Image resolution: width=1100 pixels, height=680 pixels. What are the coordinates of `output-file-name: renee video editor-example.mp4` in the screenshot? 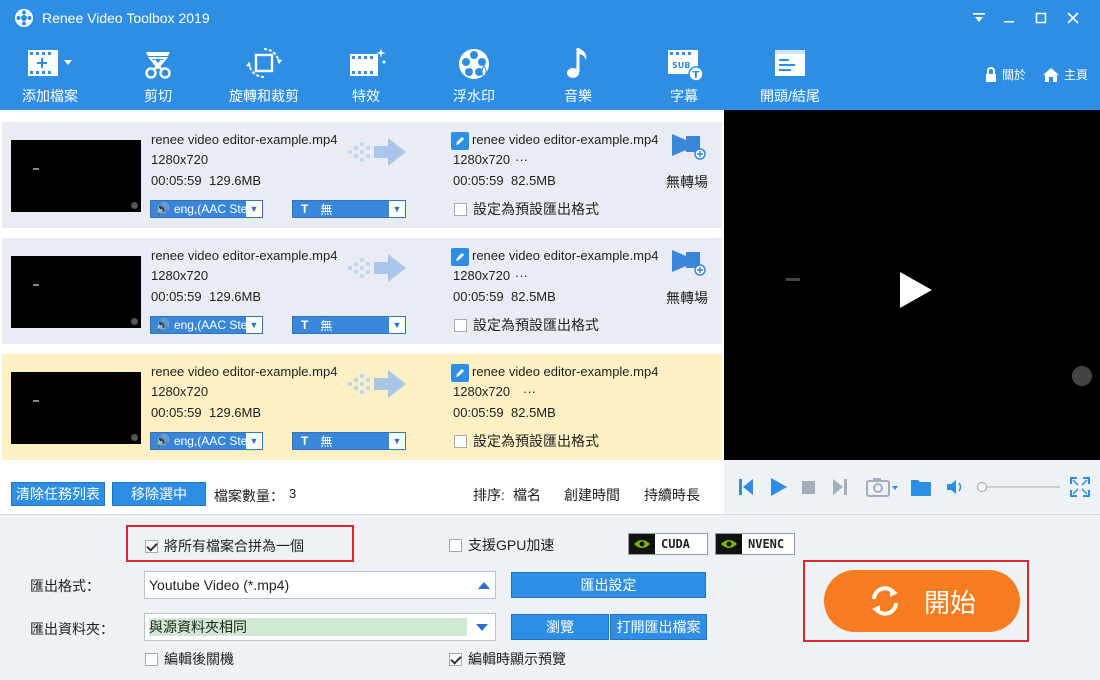 It's located at (565, 255).